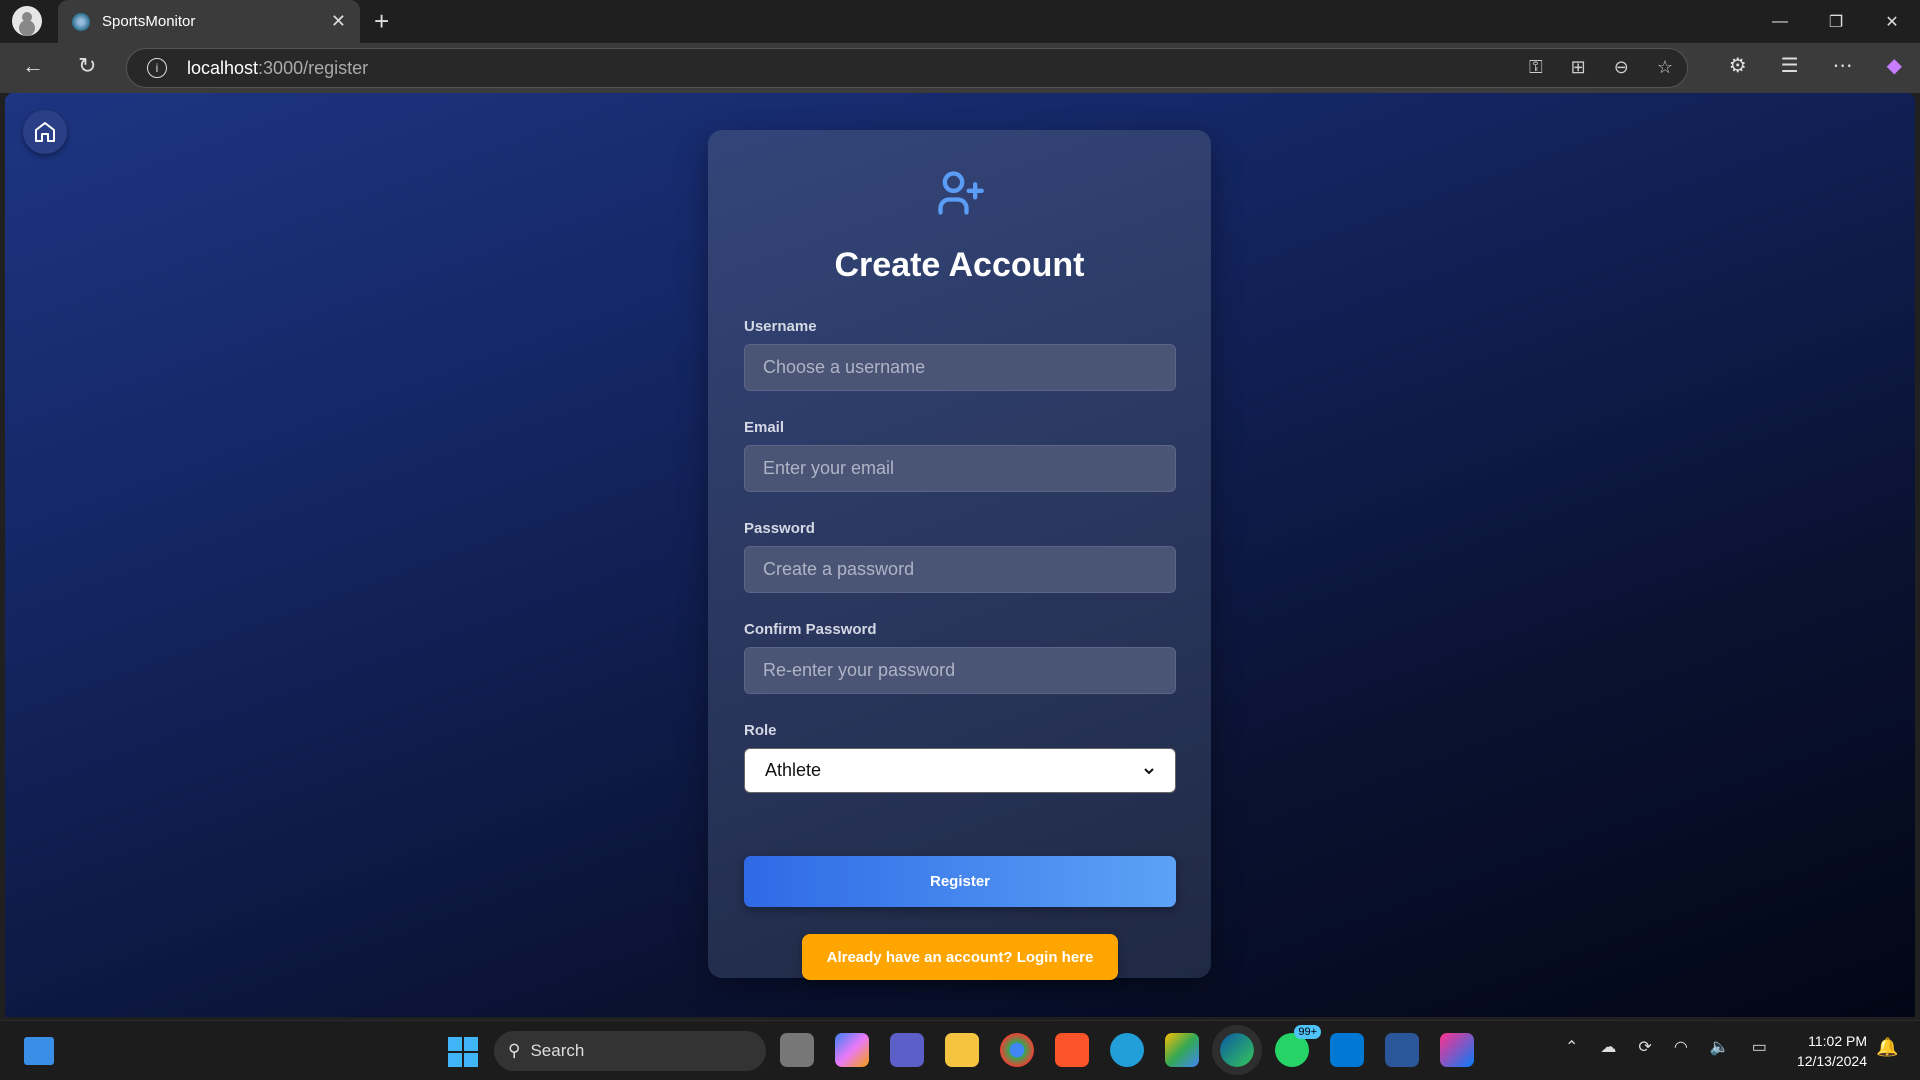 The width and height of the screenshot is (1920, 1080). I want to click on telegram-icon, so click(1127, 1050).